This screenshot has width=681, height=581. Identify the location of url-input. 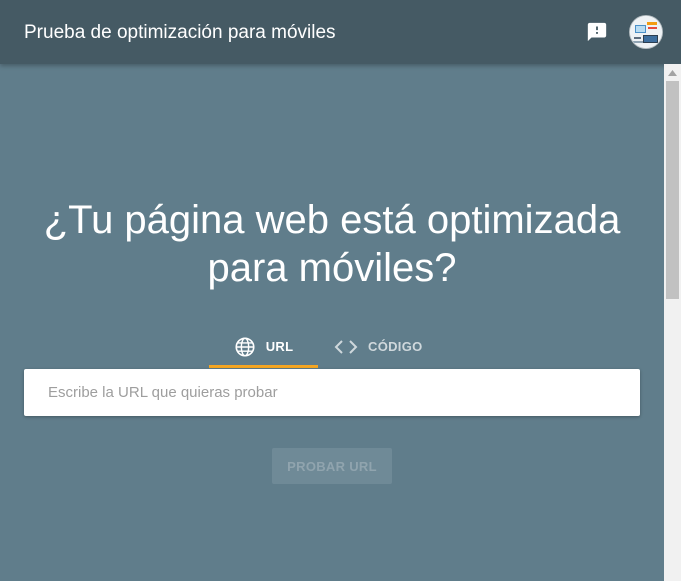
(332, 392).